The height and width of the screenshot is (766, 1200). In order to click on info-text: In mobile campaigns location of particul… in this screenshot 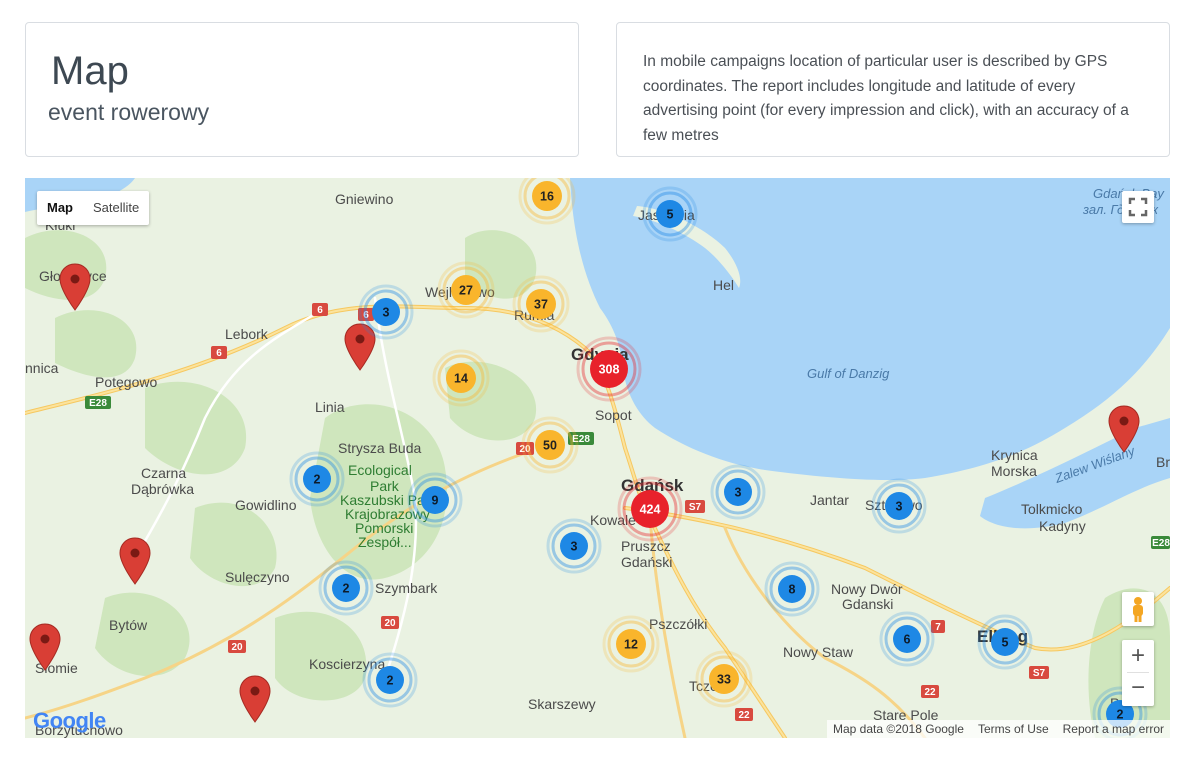, I will do `click(886, 98)`.